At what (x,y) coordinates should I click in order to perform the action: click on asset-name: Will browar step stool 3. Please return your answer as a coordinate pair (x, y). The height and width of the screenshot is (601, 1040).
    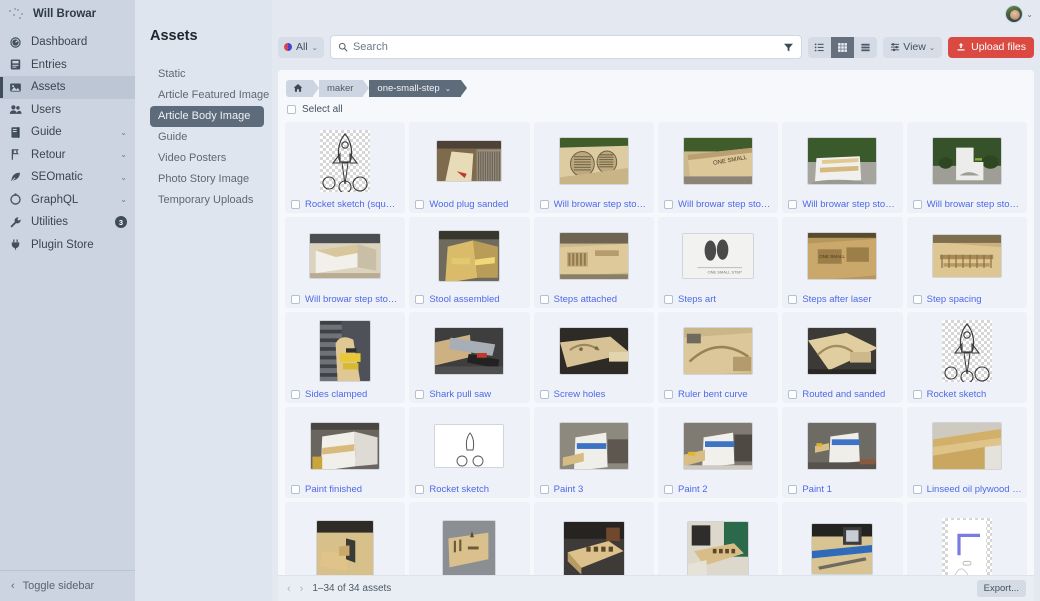
    Looking at the image, I should click on (849, 204).